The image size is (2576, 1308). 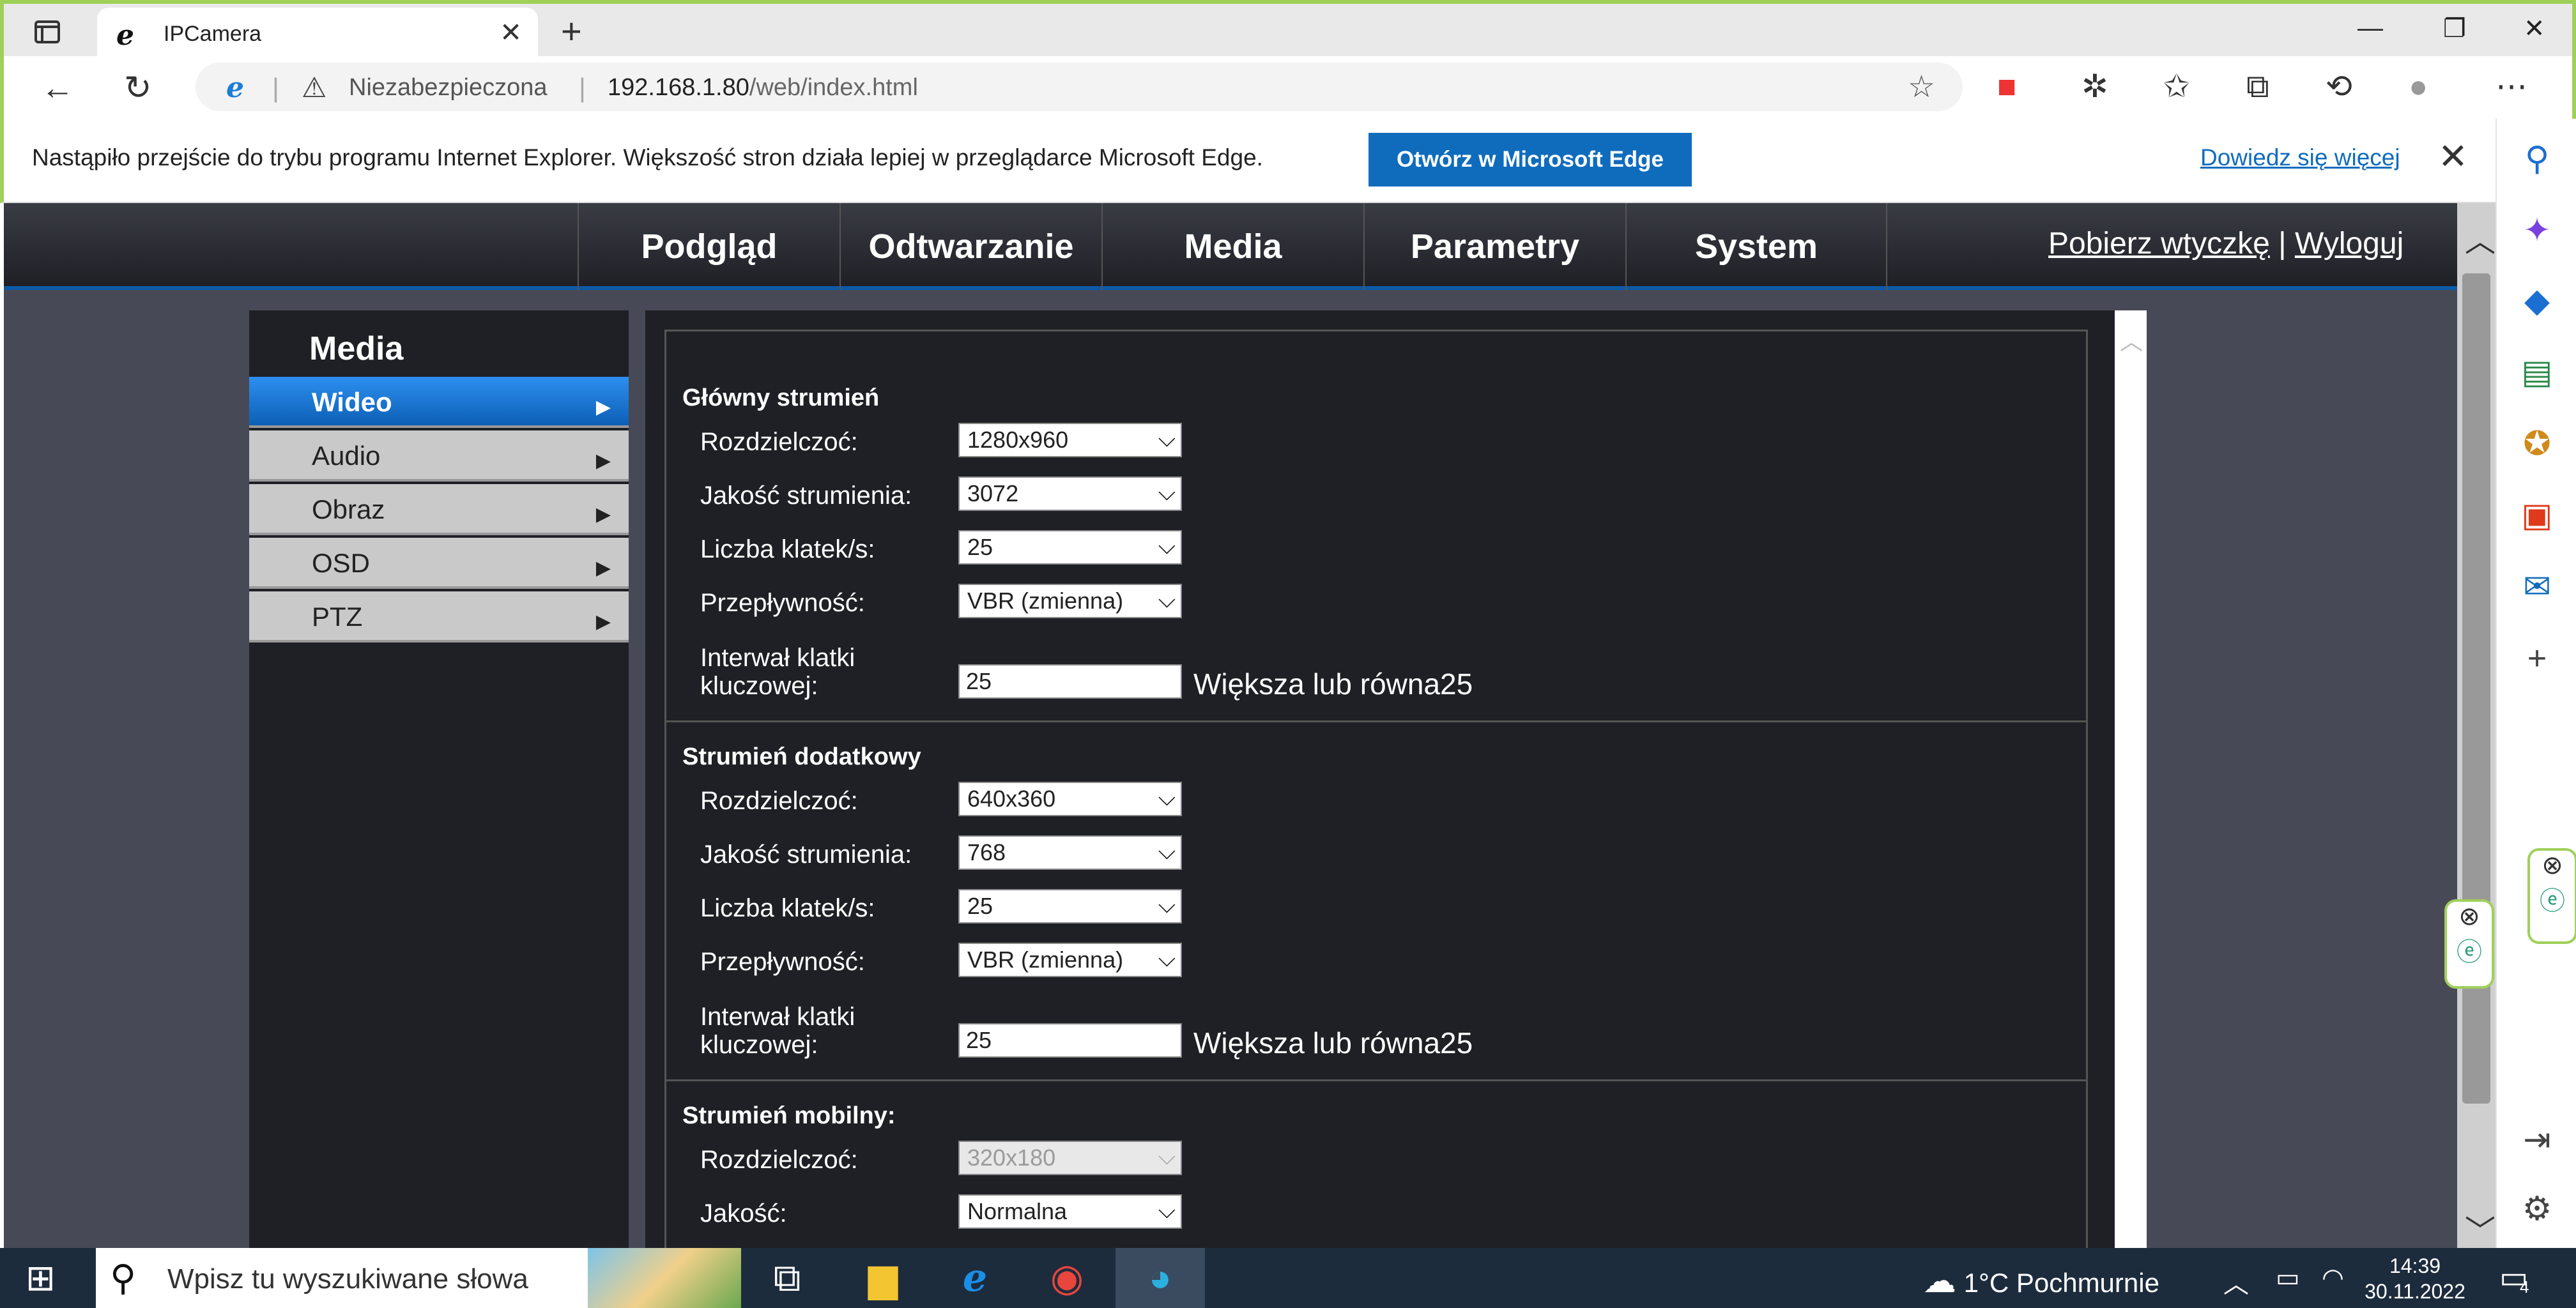 What do you see at coordinates (980, 547) in the screenshot?
I see `select-value: 25` at bounding box center [980, 547].